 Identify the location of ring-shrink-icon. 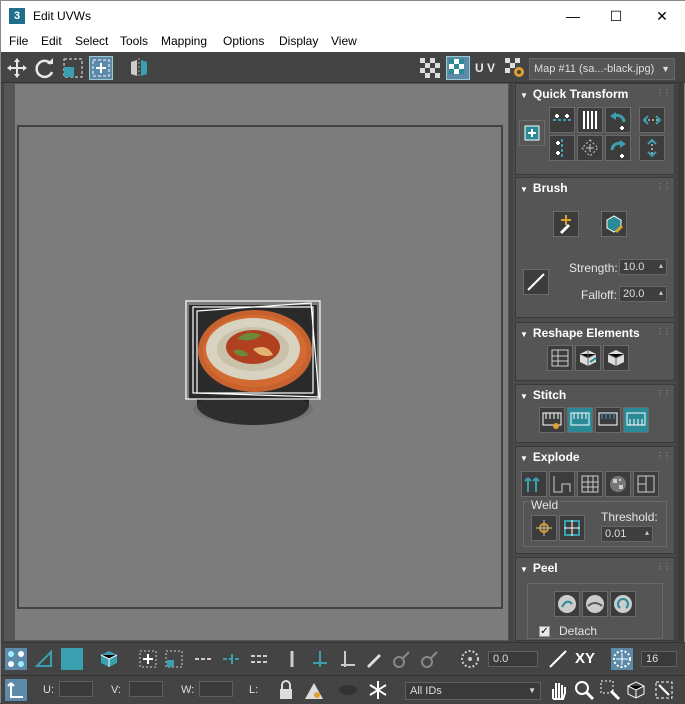
(292, 659).